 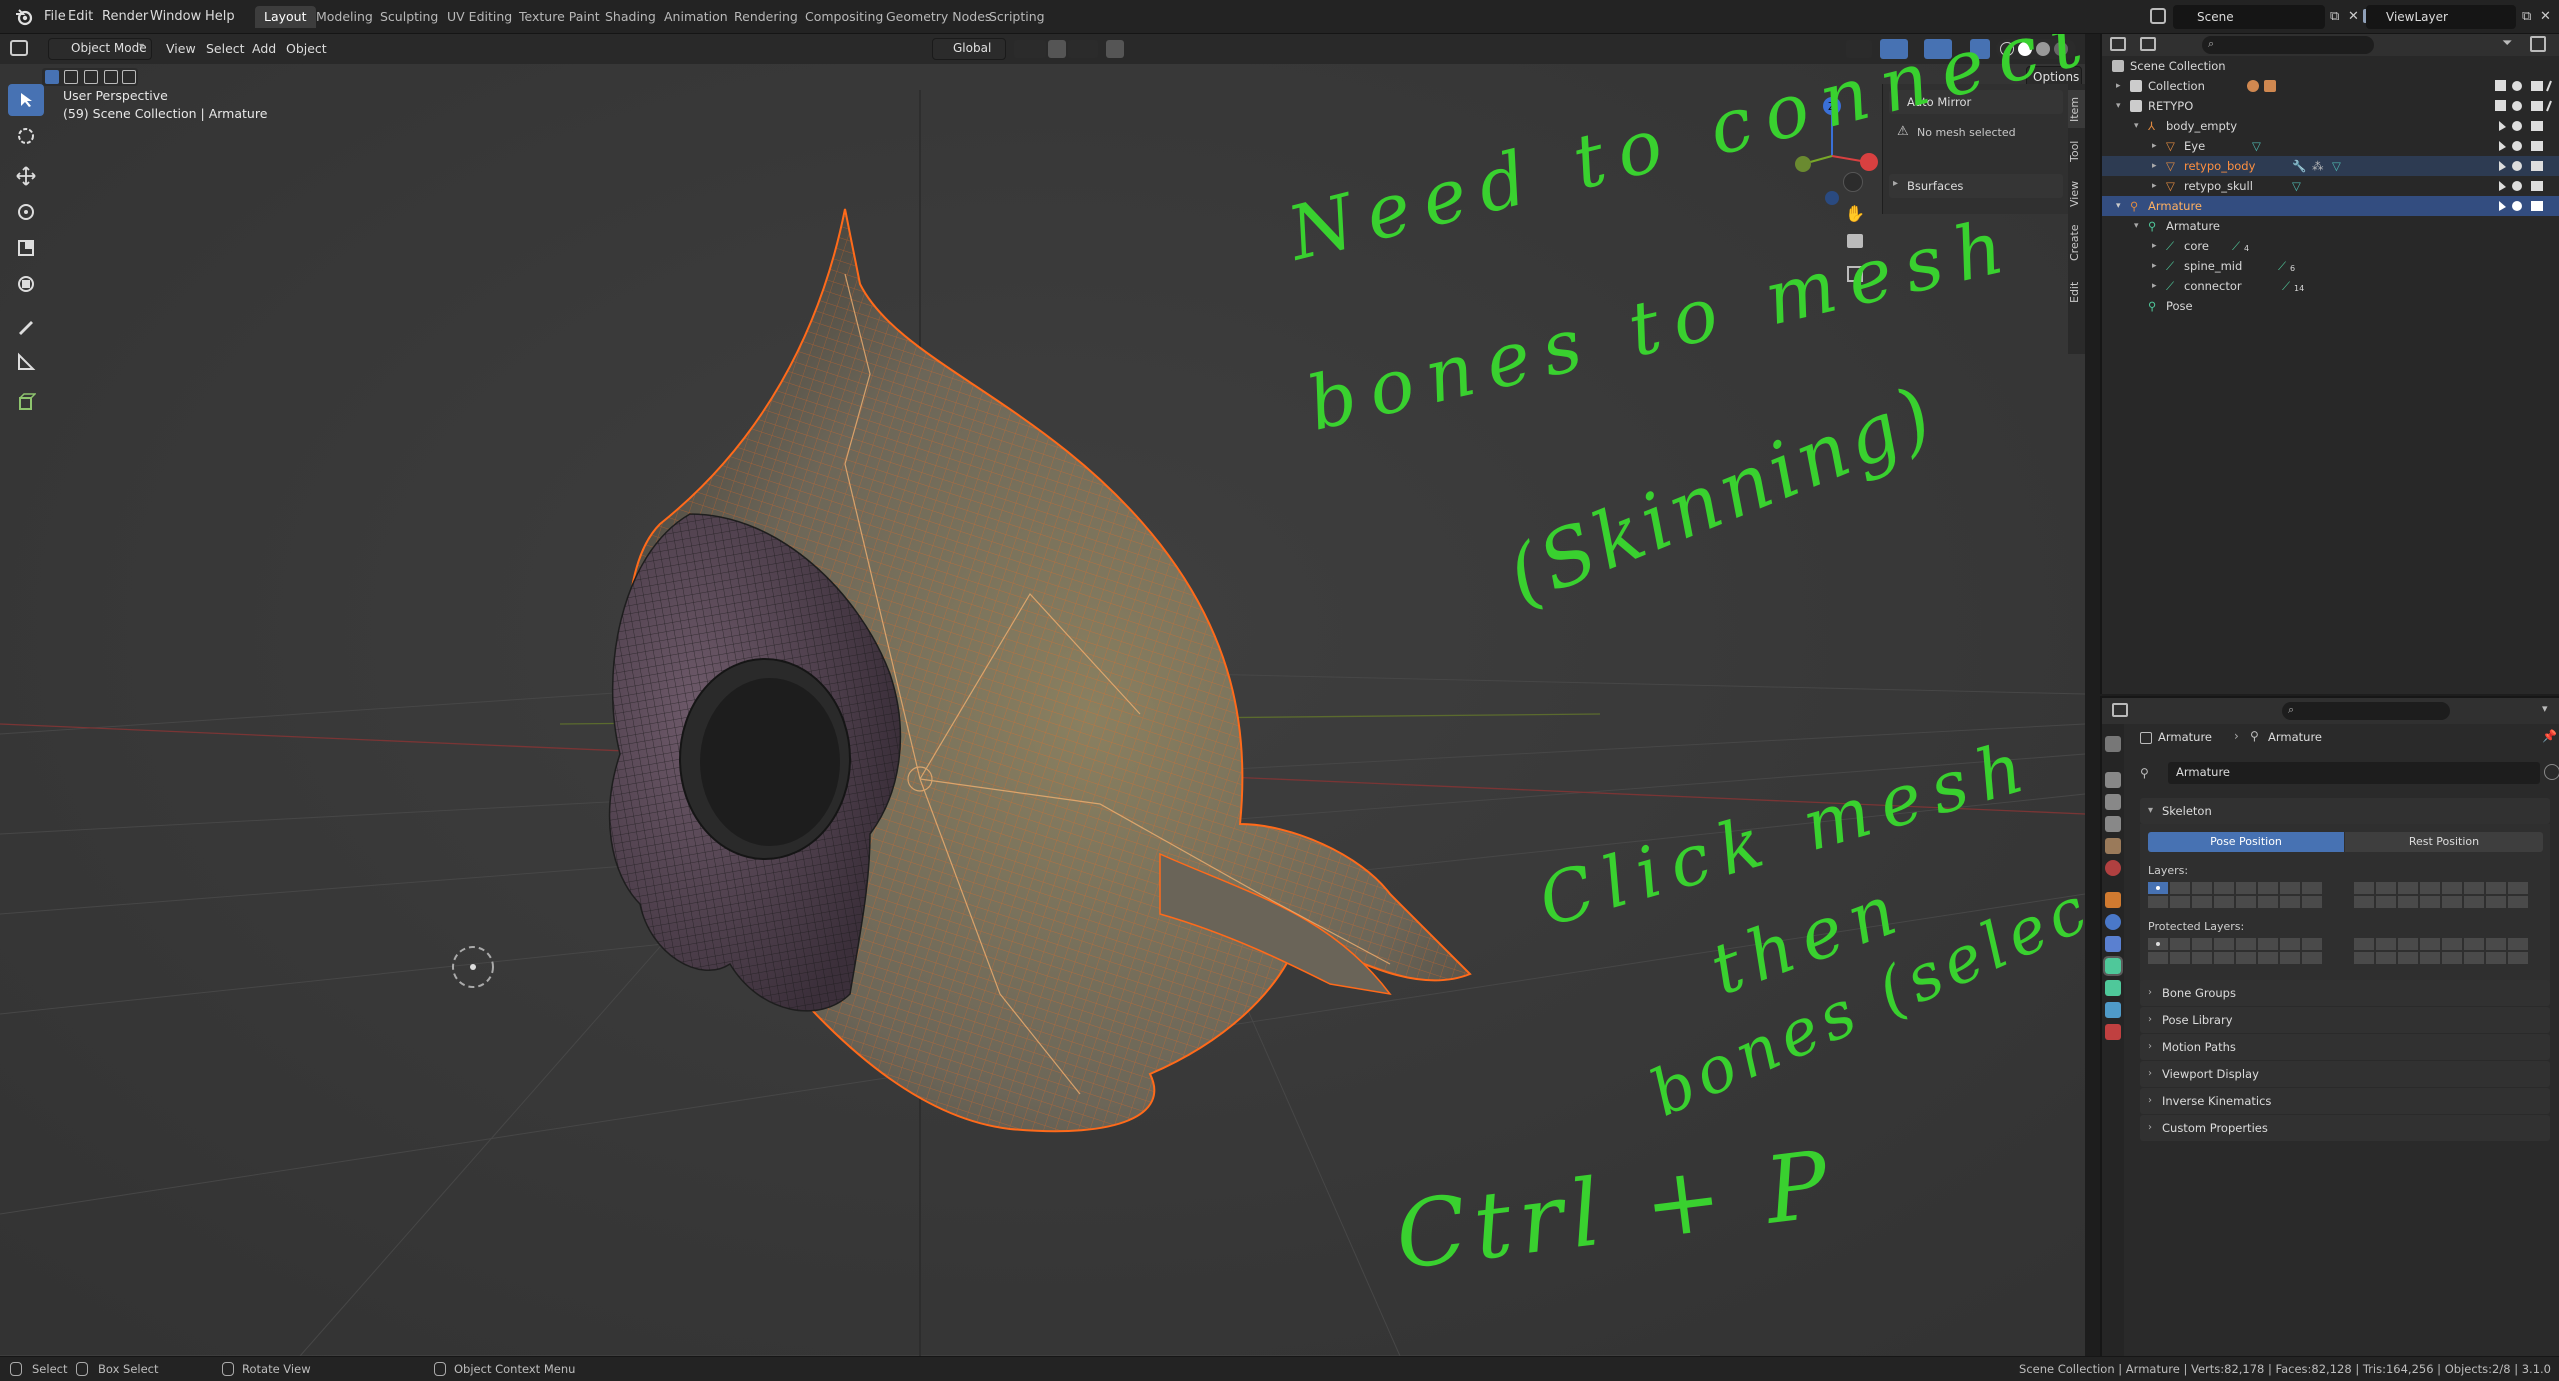 I want to click on output-tab-icon, so click(x=2113, y=802).